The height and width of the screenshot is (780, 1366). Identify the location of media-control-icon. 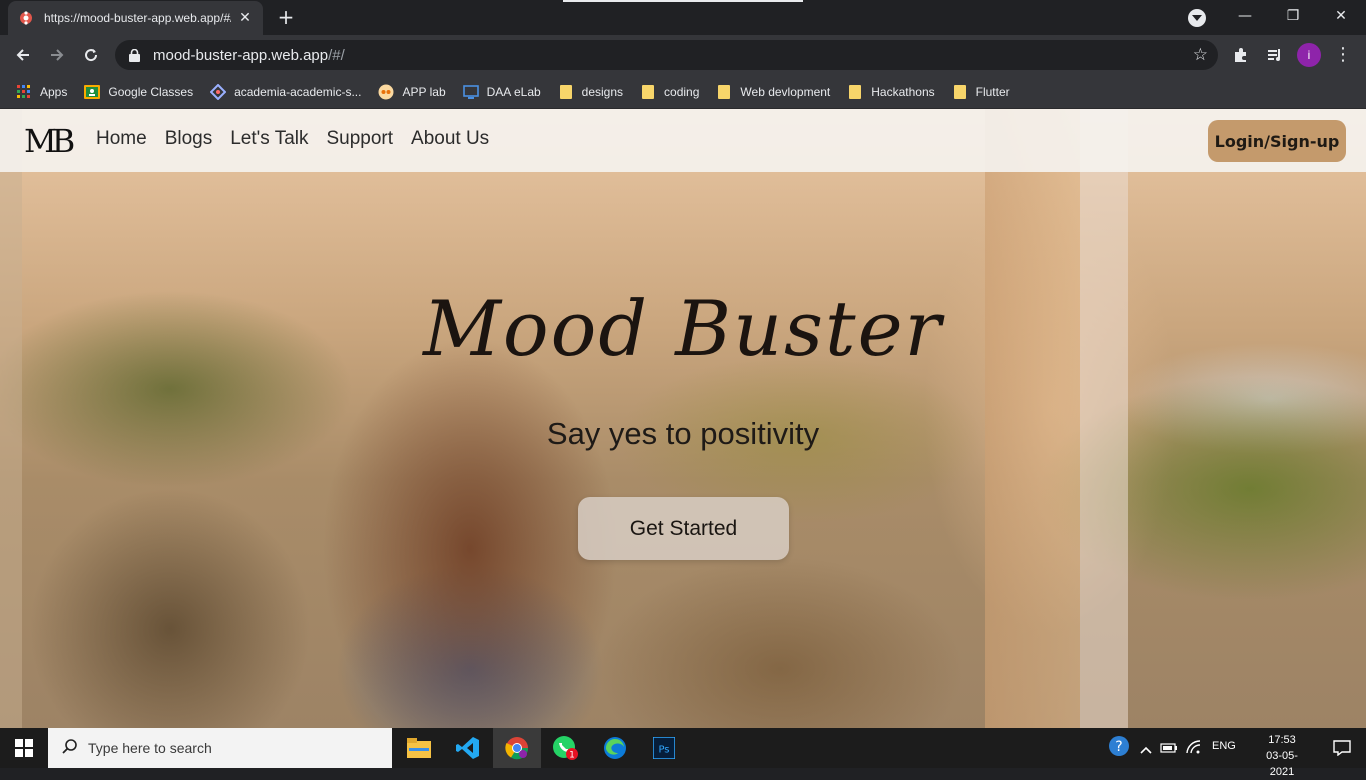
(1275, 55).